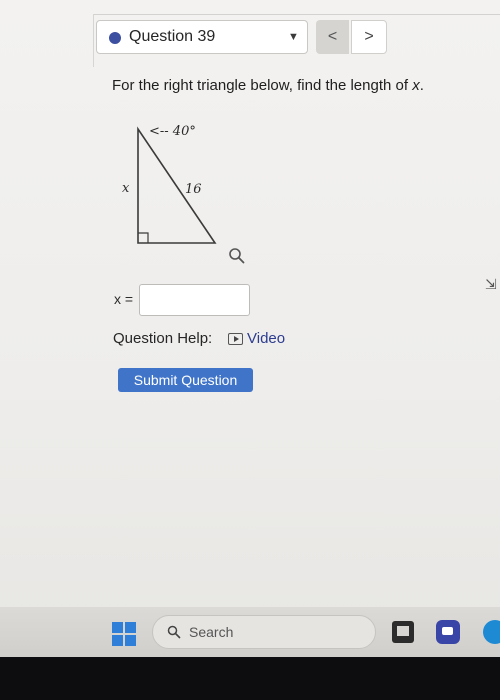 Image resolution: width=500 pixels, height=700 pixels. Describe the element at coordinates (416, 85) in the screenshot. I see `prompt-variable: x` at that location.